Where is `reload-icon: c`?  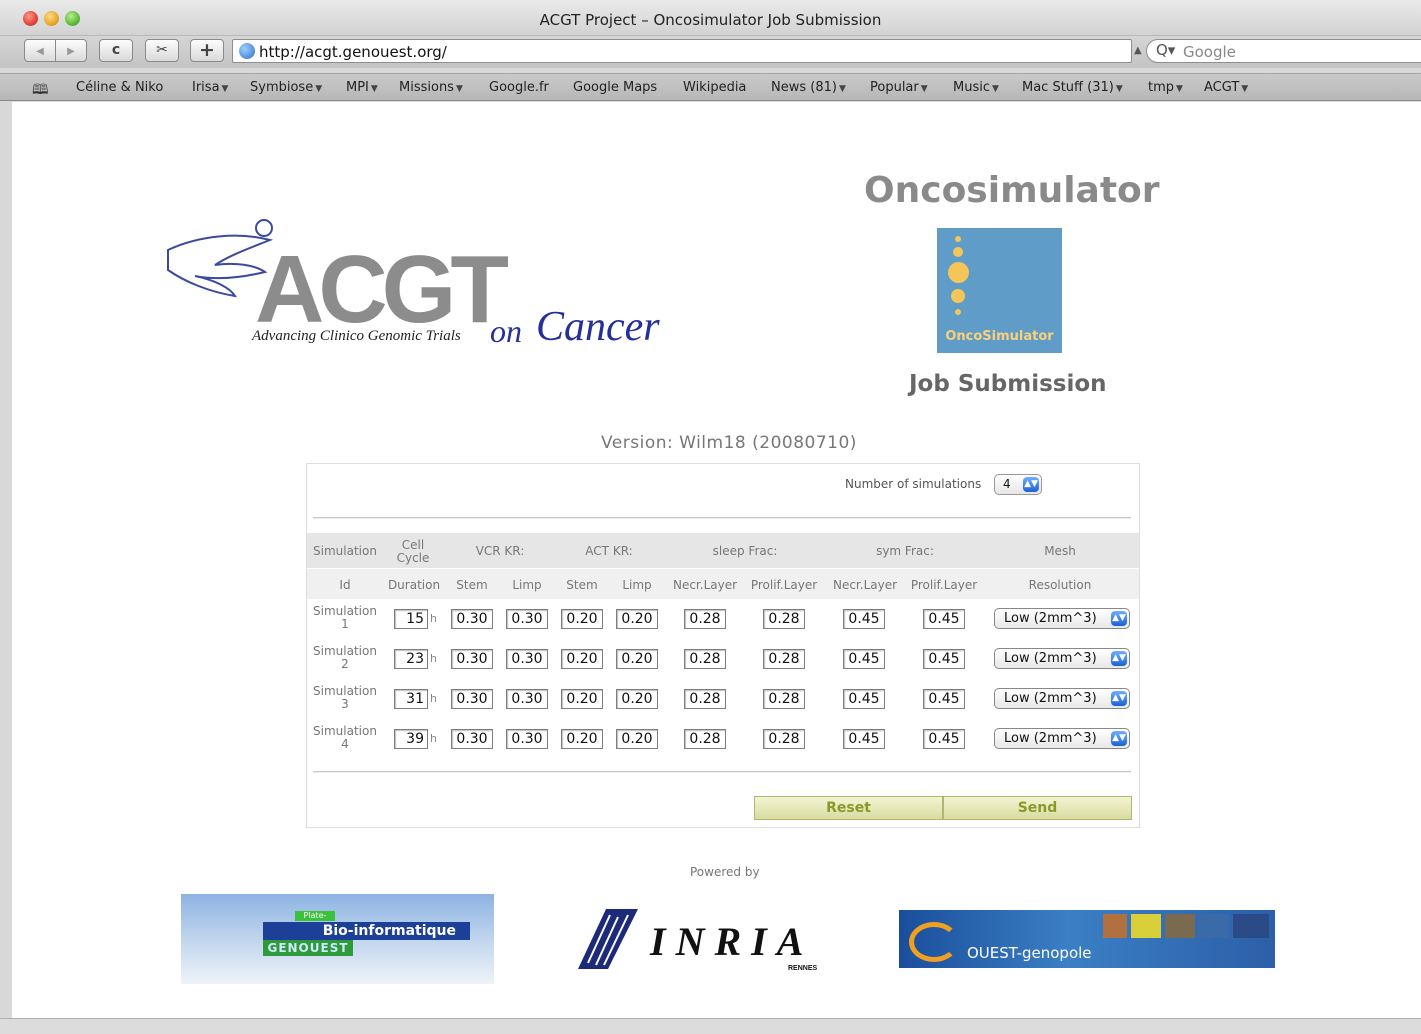 reload-icon: c is located at coordinates (116, 50).